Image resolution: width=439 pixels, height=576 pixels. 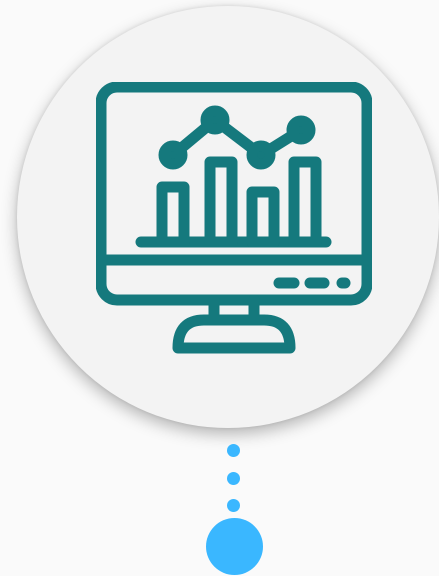 What do you see at coordinates (237, 137) in the screenshot?
I see `trend-line-graphic` at bounding box center [237, 137].